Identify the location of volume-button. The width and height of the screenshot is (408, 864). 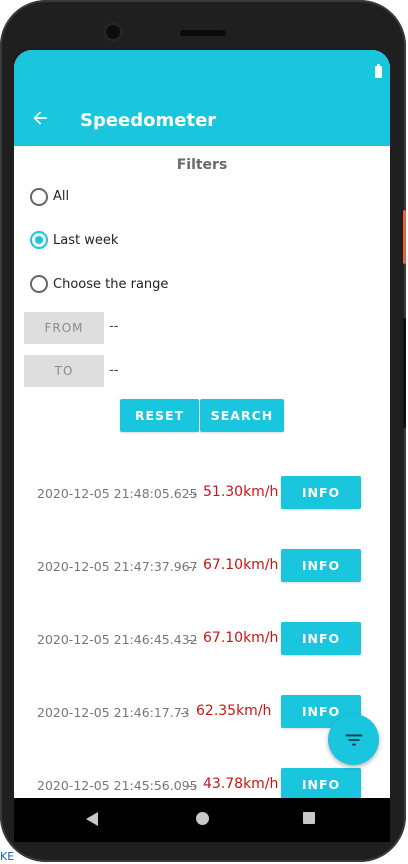
(404, 373).